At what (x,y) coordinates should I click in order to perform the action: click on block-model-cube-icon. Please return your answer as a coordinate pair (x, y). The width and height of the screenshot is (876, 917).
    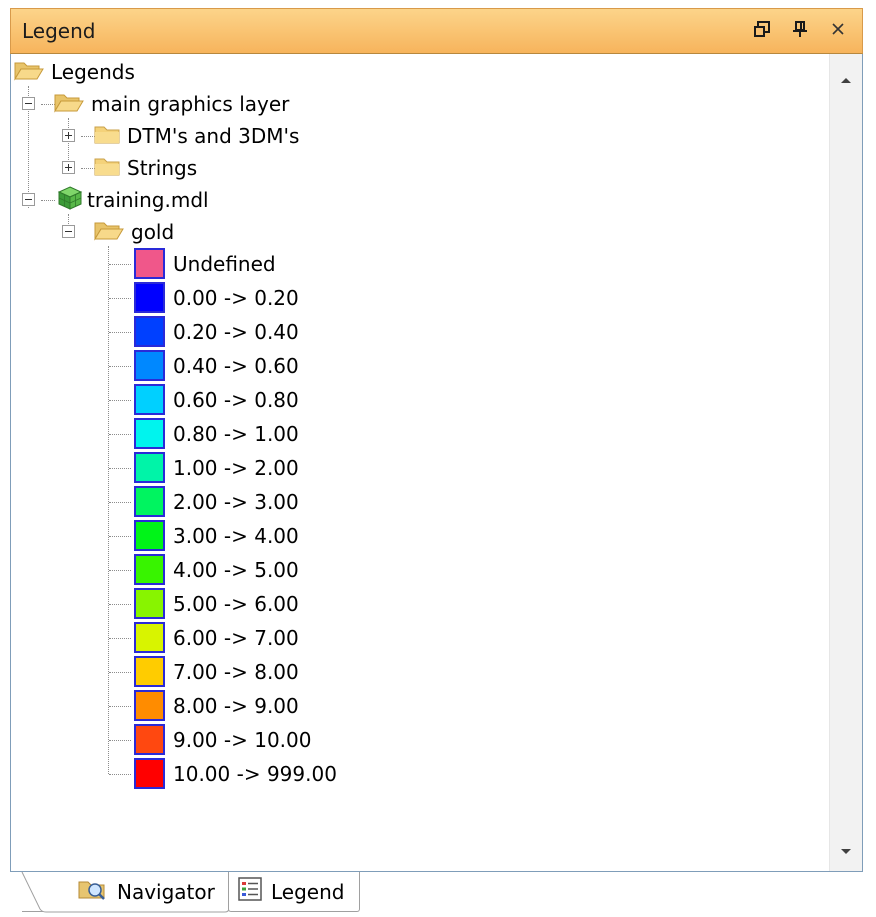
    Looking at the image, I should click on (70, 200).